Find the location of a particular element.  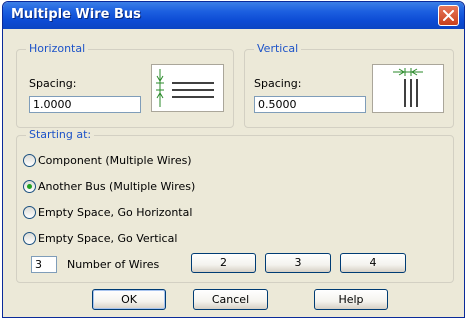

vertical-group: Vertical Spacing: 0.5000 is located at coordinates (349, 85).